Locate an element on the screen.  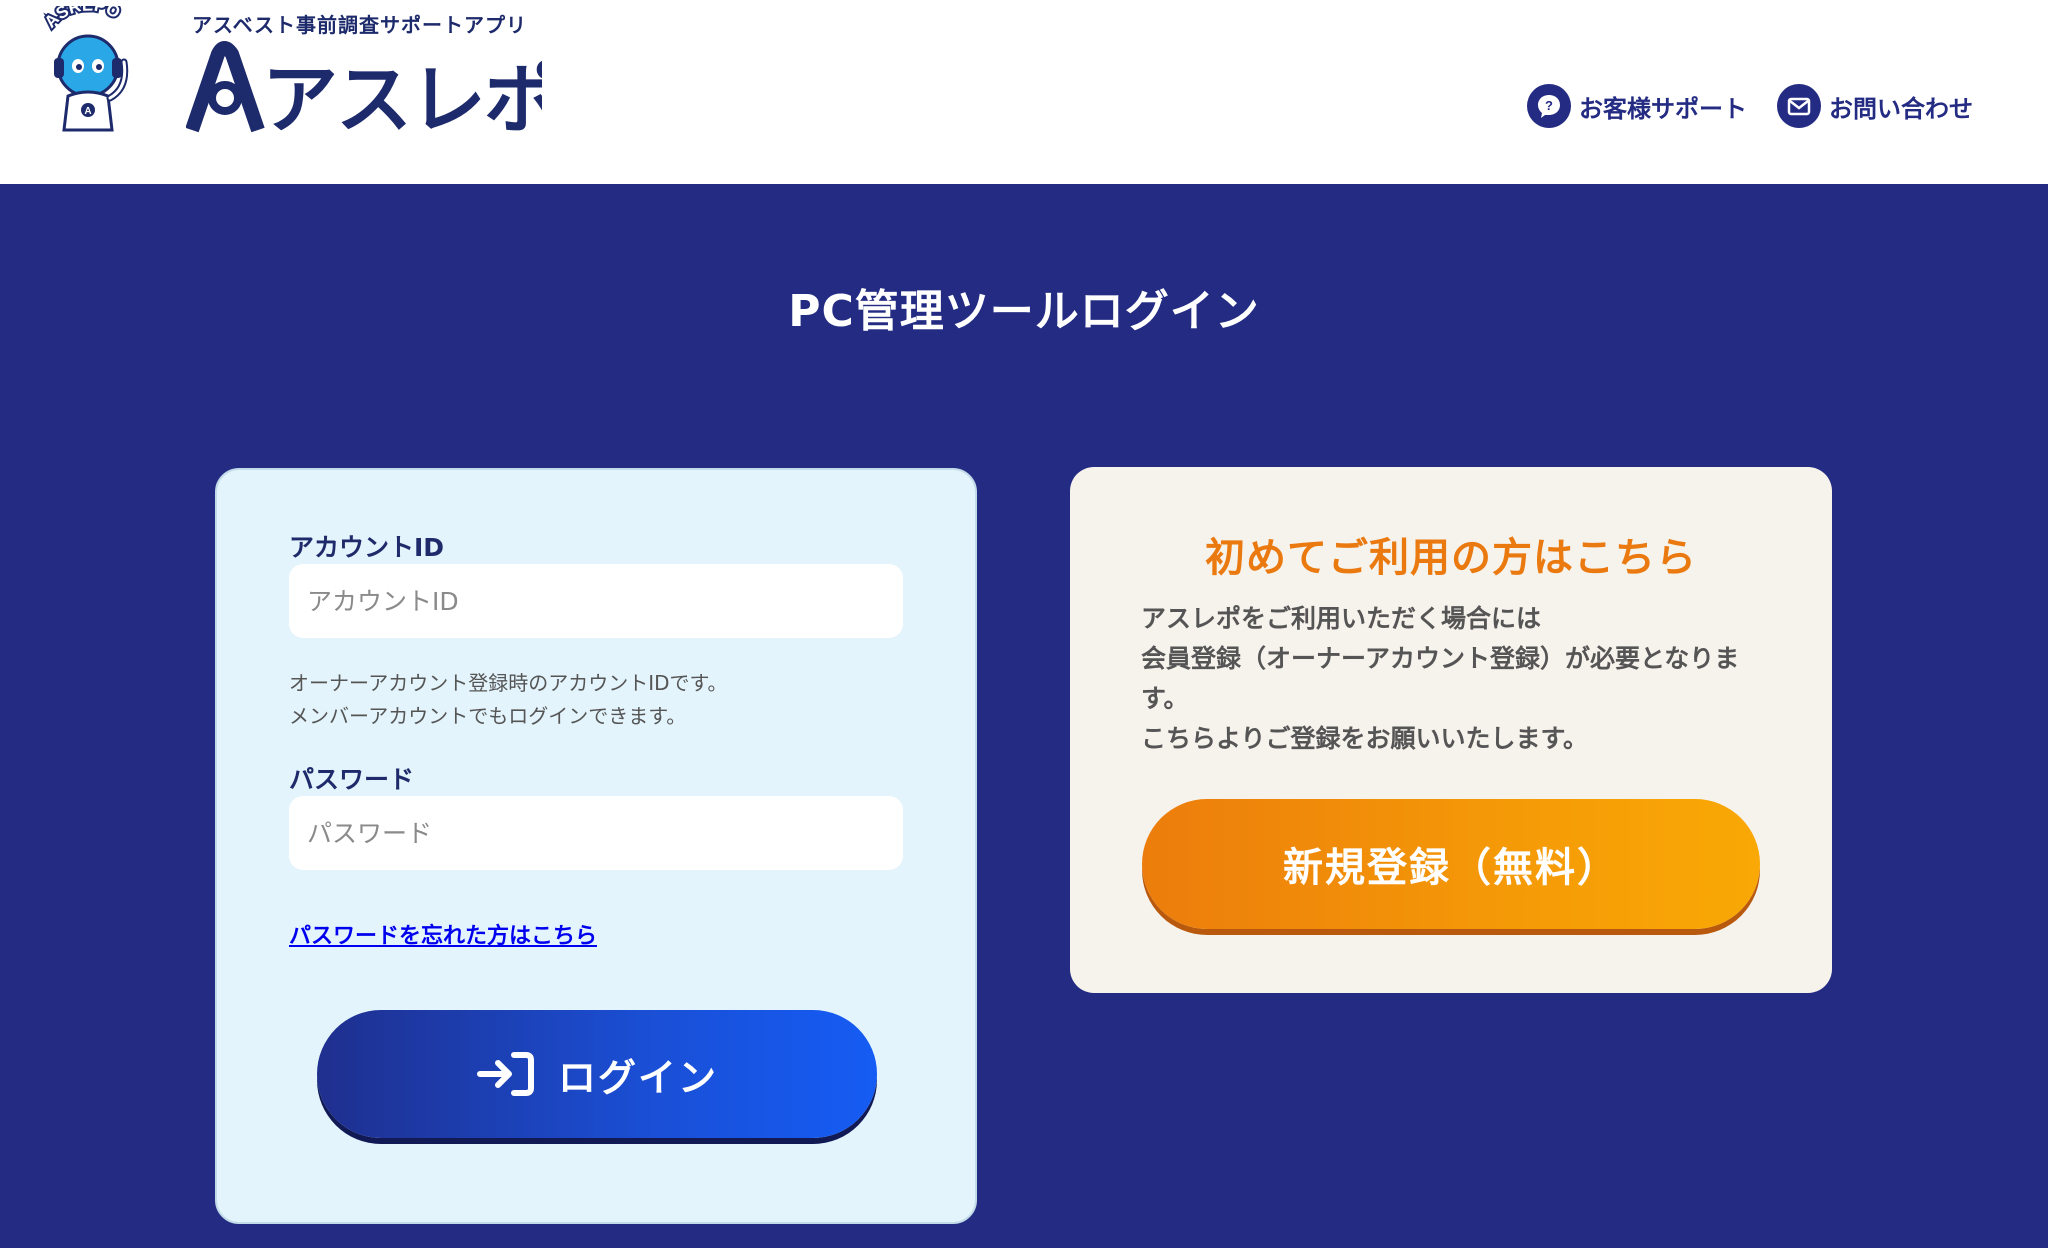
password-label: パスワード is located at coordinates (352, 779).